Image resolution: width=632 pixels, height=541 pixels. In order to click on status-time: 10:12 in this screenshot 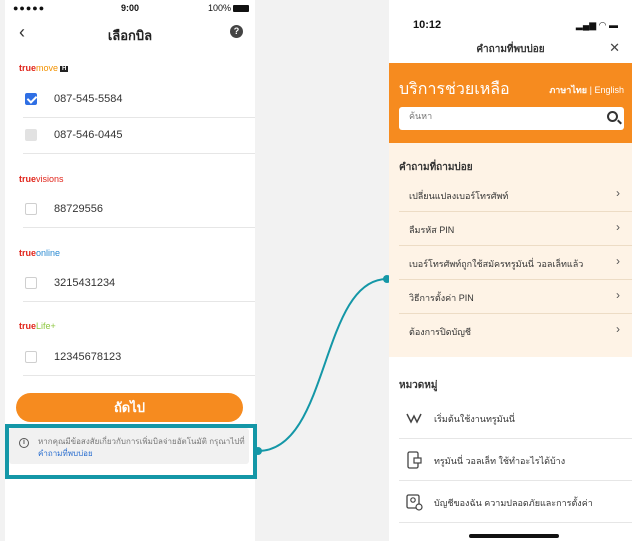, I will do `click(427, 25)`.